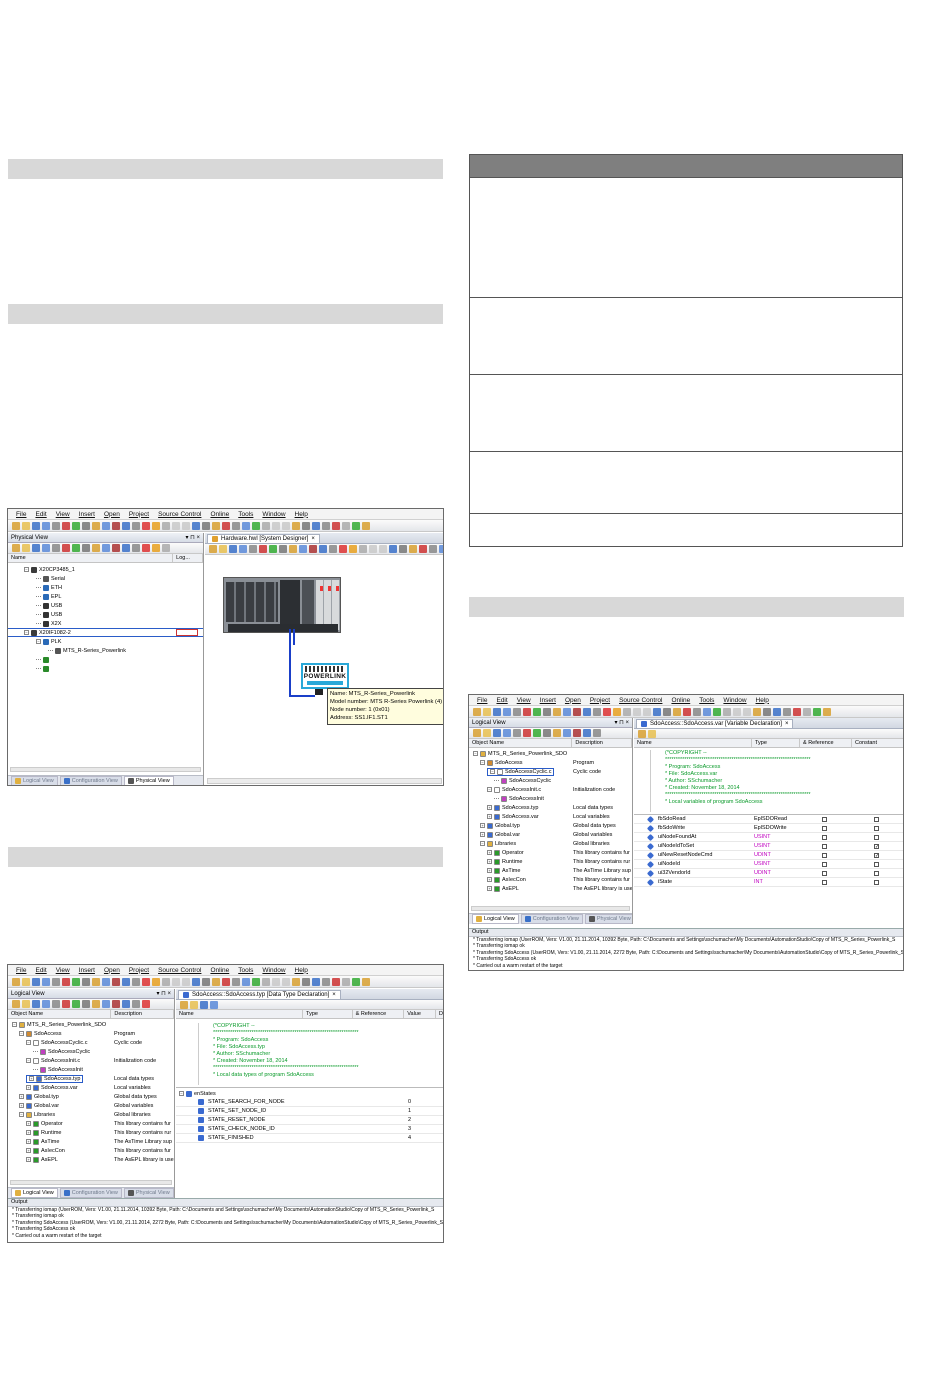 The height and width of the screenshot is (1378, 950). What do you see at coordinates (328, 1014) in the screenshot?
I see `column-header-cell: Type` at bounding box center [328, 1014].